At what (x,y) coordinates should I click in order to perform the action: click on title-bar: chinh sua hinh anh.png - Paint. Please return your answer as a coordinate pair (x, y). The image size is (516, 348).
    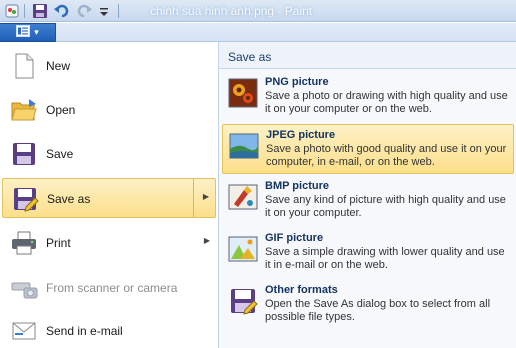
    Looking at the image, I should click on (258, 11).